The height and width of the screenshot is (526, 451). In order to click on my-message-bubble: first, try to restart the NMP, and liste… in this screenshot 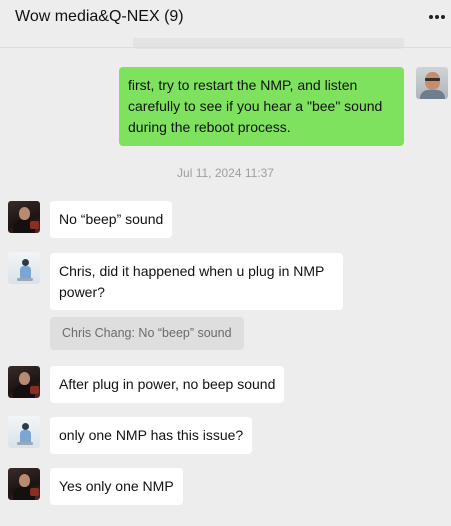, I will do `click(261, 106)`.